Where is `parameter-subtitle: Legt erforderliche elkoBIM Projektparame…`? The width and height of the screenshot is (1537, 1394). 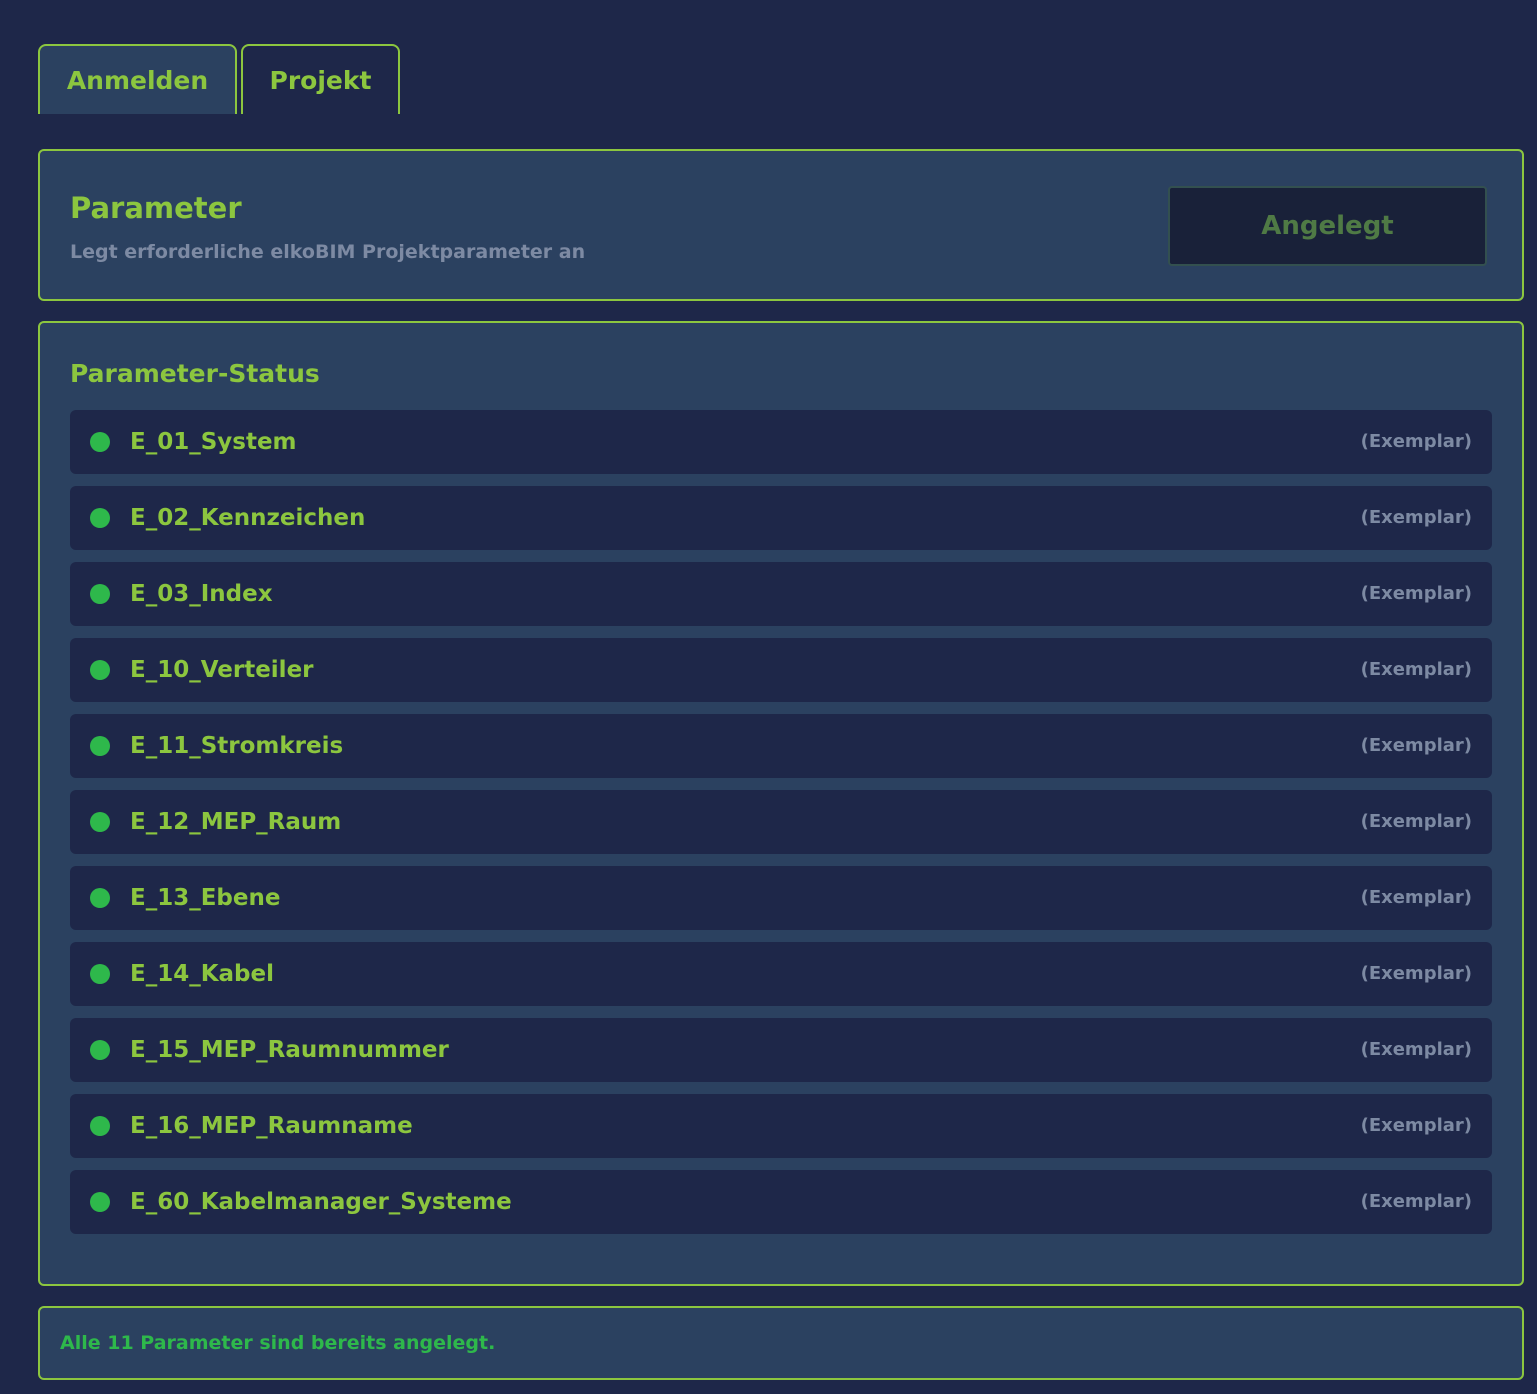 parameter-subtitle: Legt erforderliche elkoBIM Projektparame… is located at coordinates (328, 252).